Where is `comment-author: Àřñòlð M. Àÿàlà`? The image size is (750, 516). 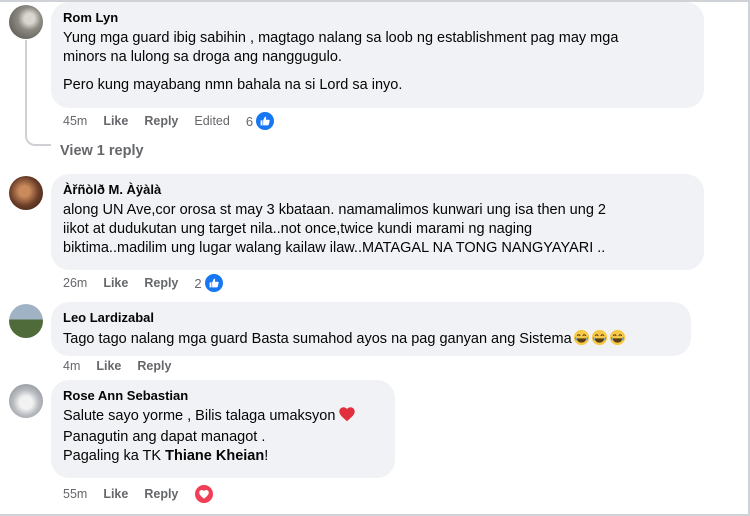 comment-author: Àřñòlð M. Àÿàlà is located at coordinates (377, 190).